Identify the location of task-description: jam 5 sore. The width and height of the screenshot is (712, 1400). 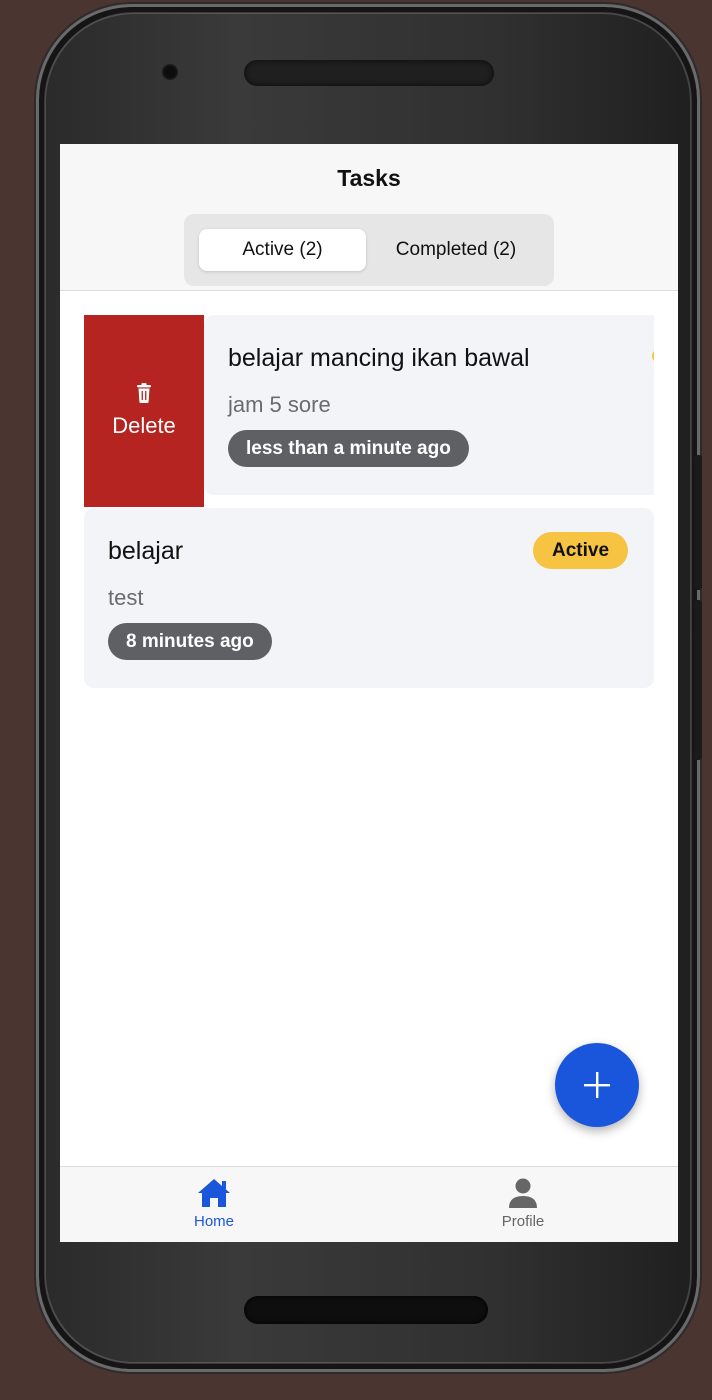
(279, 404).